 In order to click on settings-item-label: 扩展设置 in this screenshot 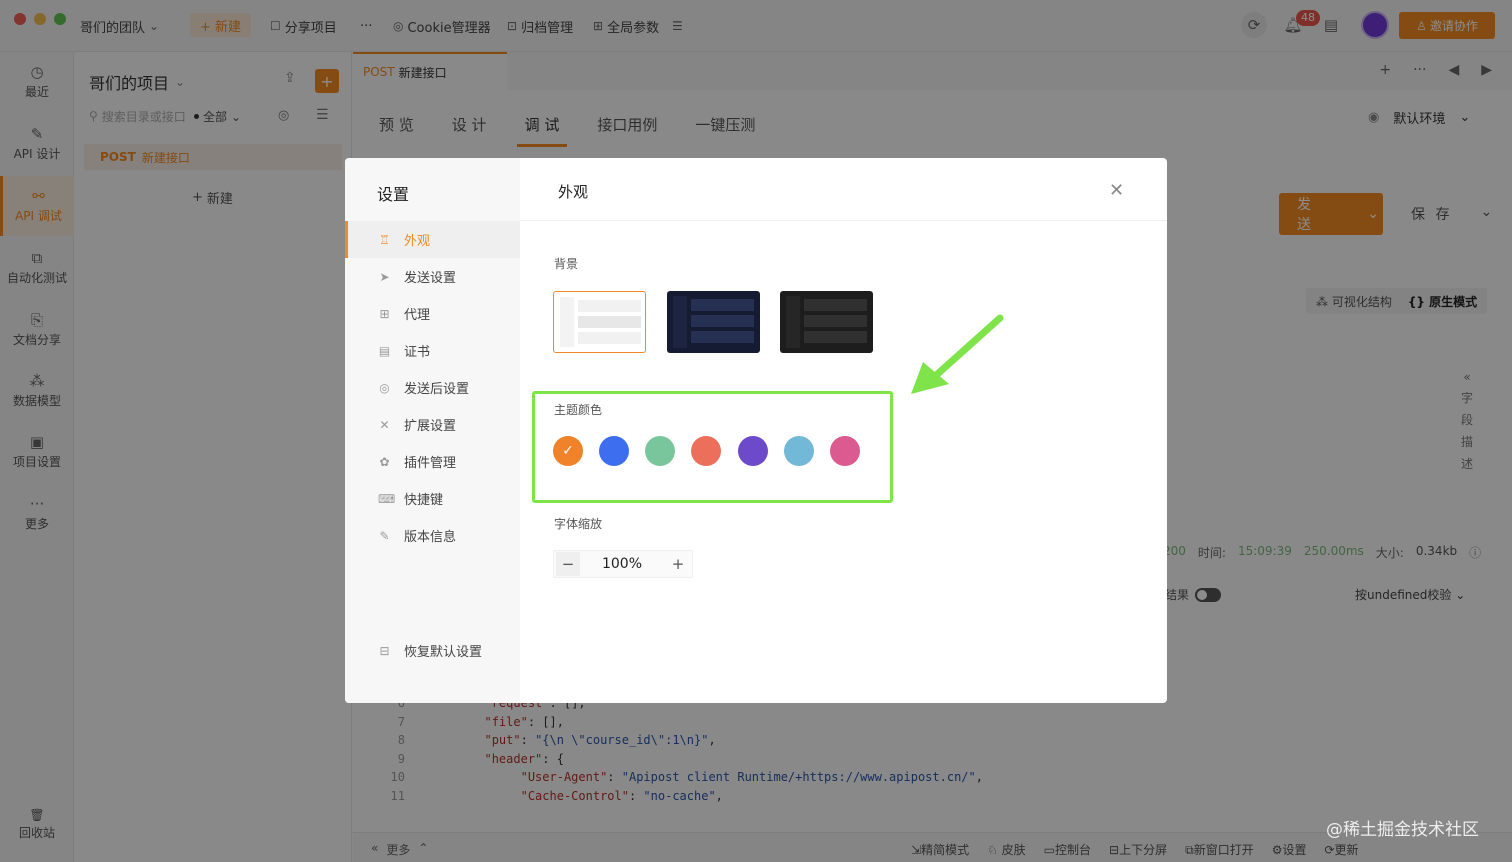, I will do `click(430, 426)`.